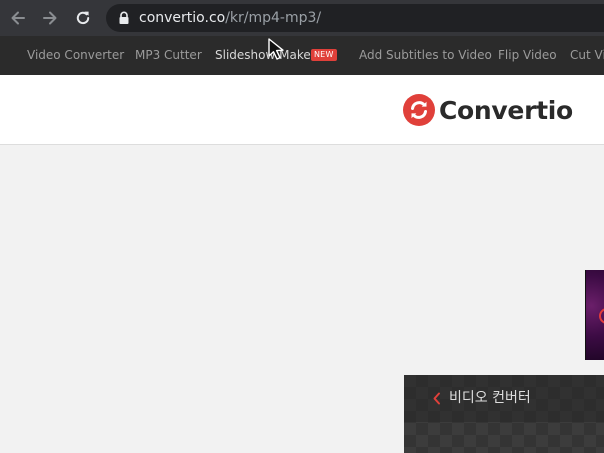 The image size is (604, 453). I want to click on logo-link: Convertio, so click(488, 110).